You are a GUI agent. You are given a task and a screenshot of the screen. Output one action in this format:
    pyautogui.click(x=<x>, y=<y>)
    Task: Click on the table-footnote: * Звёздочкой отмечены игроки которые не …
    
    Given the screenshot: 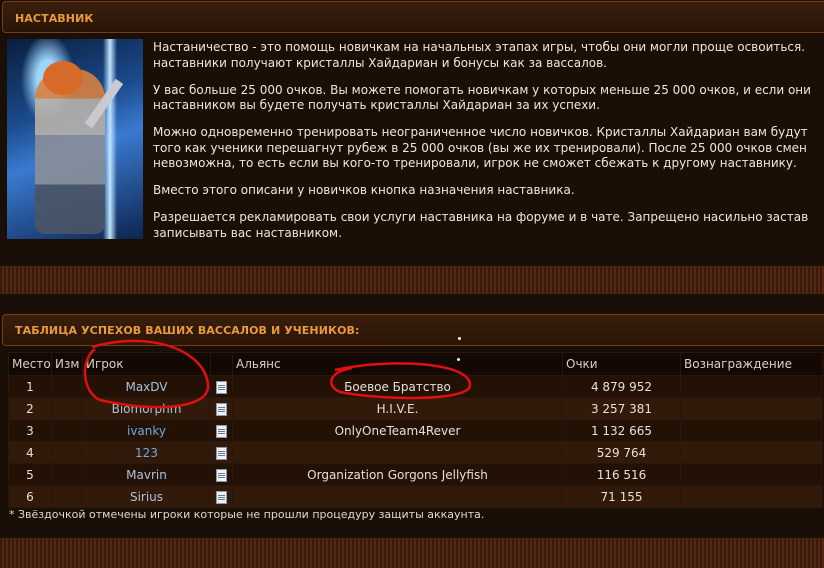 What is the action you would take?
    pyautogui.click(x=247, y=514)
    